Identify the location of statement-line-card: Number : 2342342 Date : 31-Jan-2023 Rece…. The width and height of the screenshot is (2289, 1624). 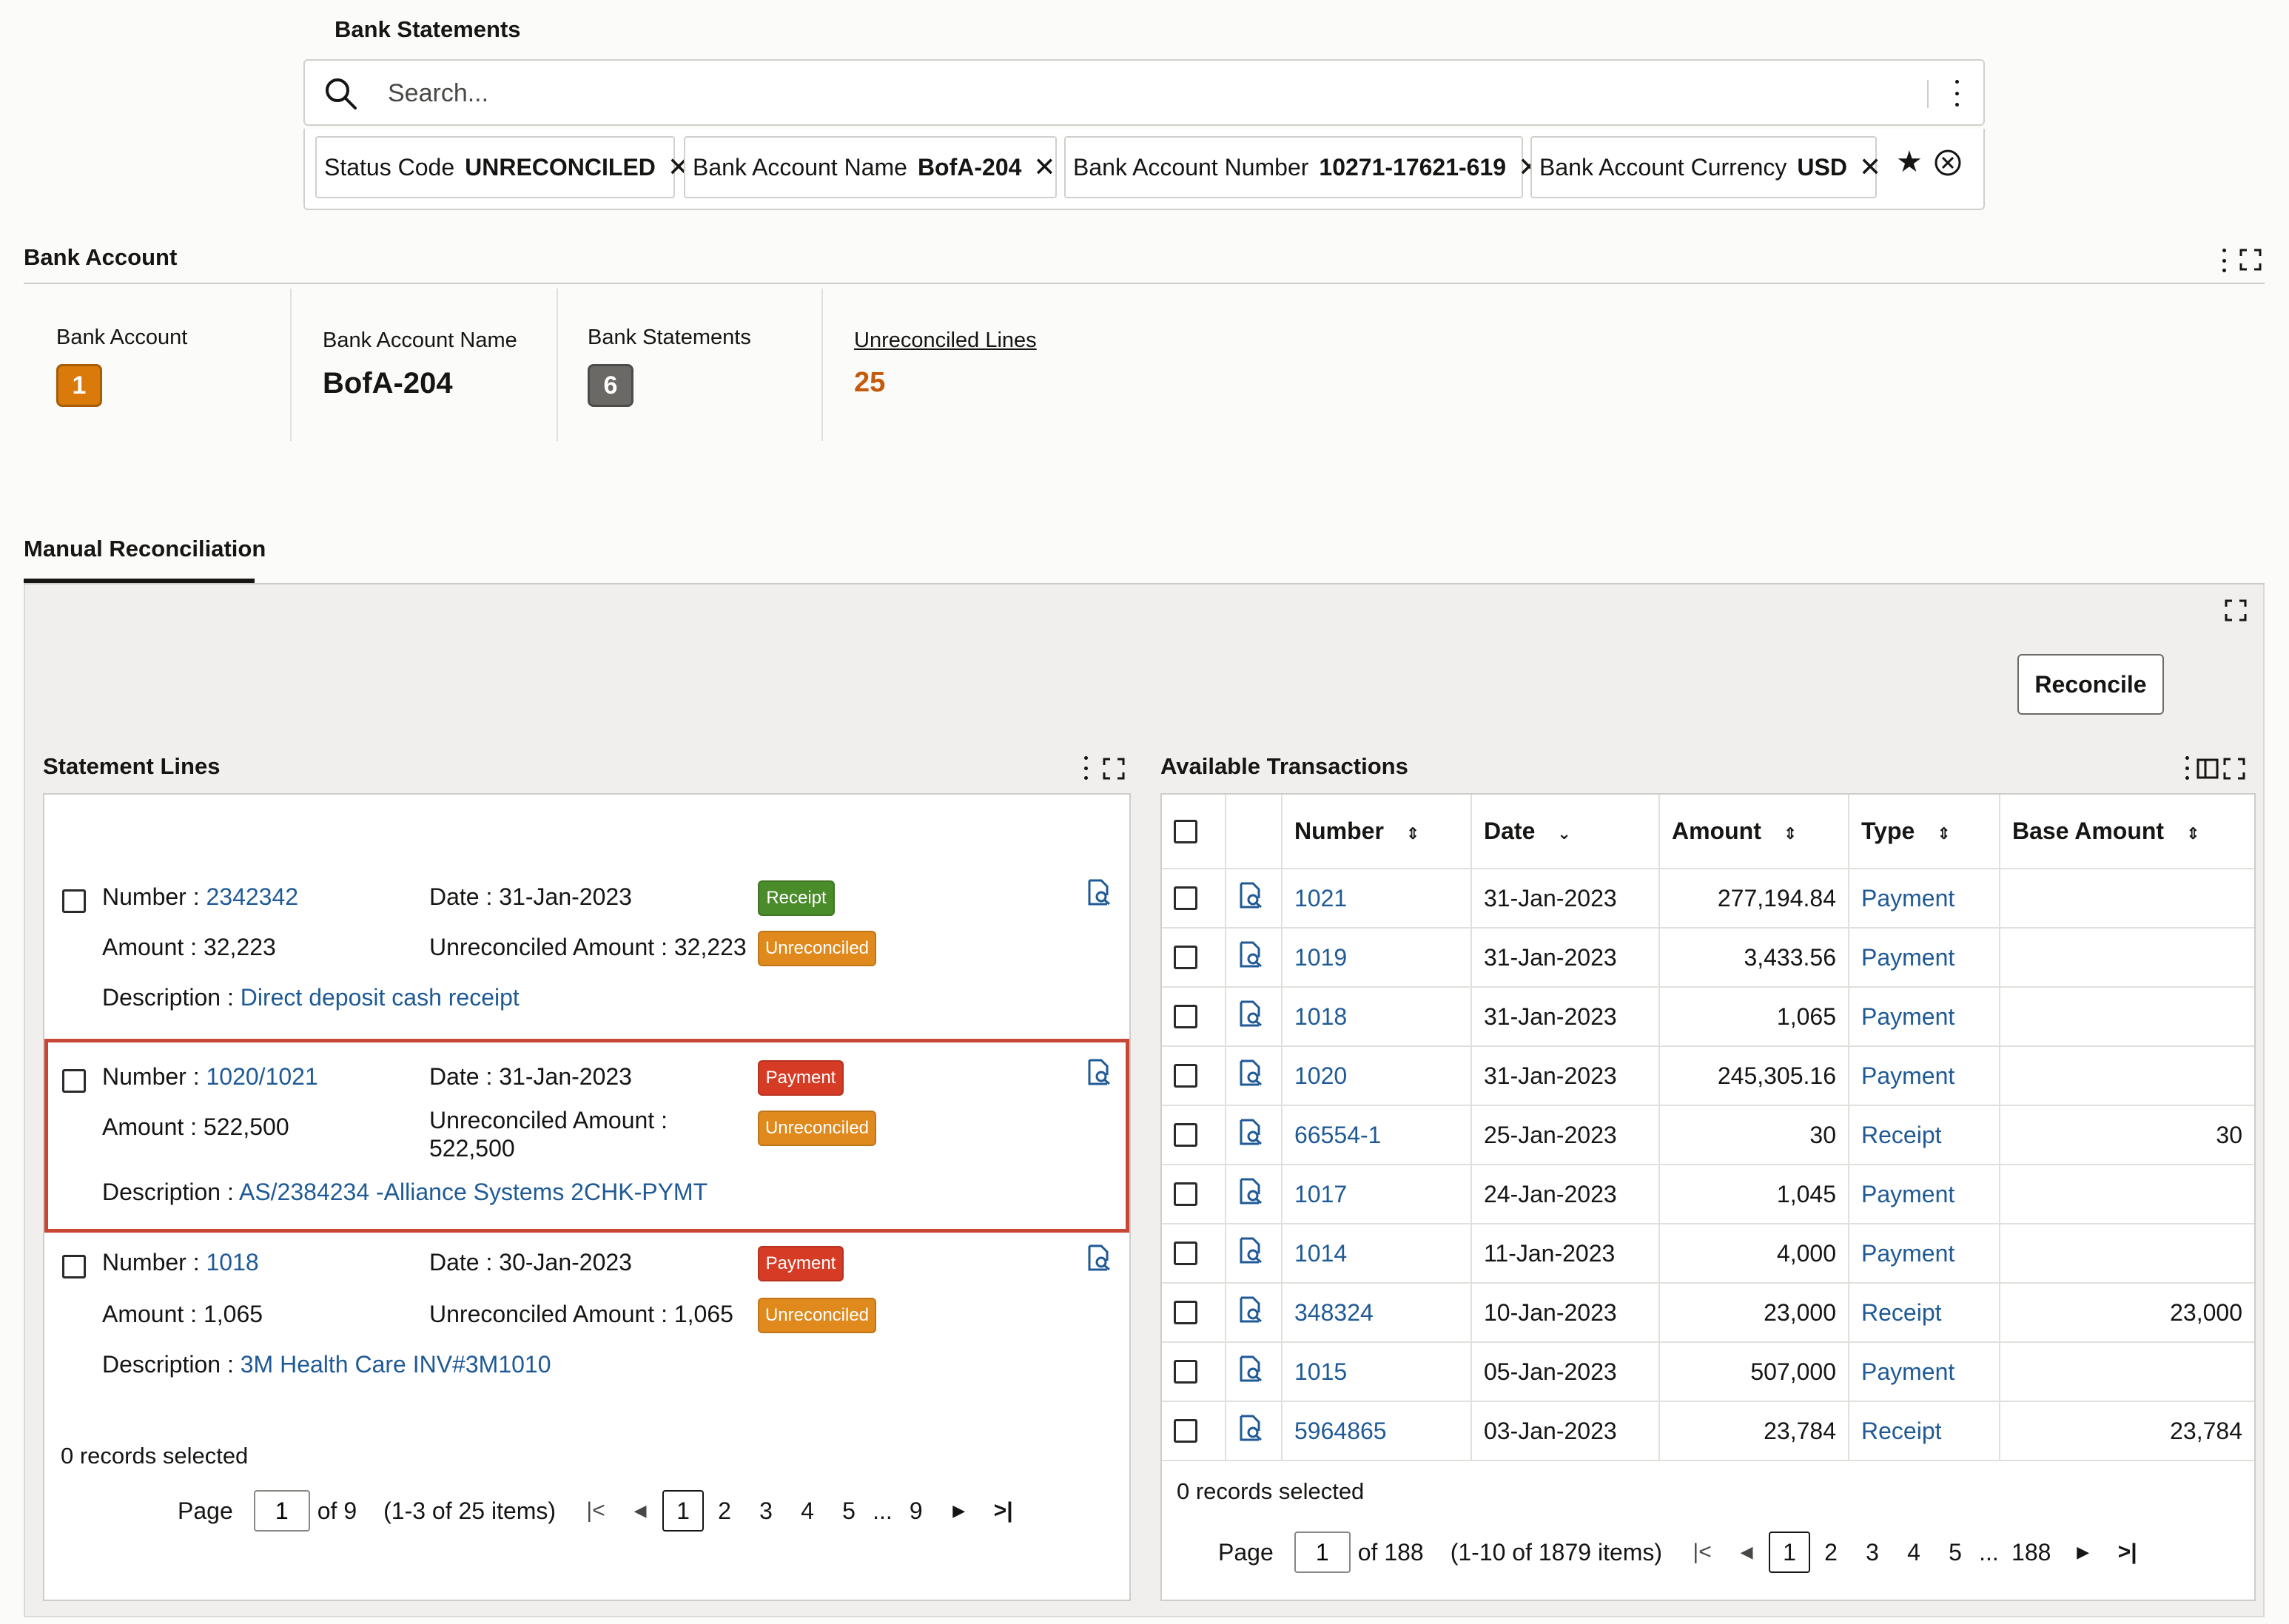
(586, 956).